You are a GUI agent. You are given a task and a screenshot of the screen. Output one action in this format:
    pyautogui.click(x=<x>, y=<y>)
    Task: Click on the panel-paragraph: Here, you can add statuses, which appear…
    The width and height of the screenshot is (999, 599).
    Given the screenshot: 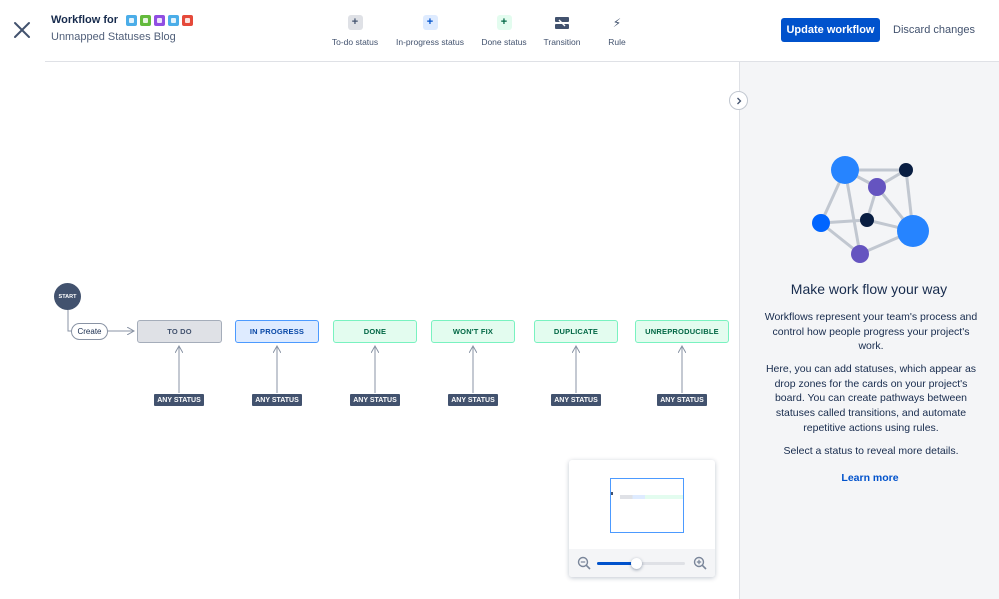 What is the action you would take?
    pyautogui.click(x=871, y=398)
    